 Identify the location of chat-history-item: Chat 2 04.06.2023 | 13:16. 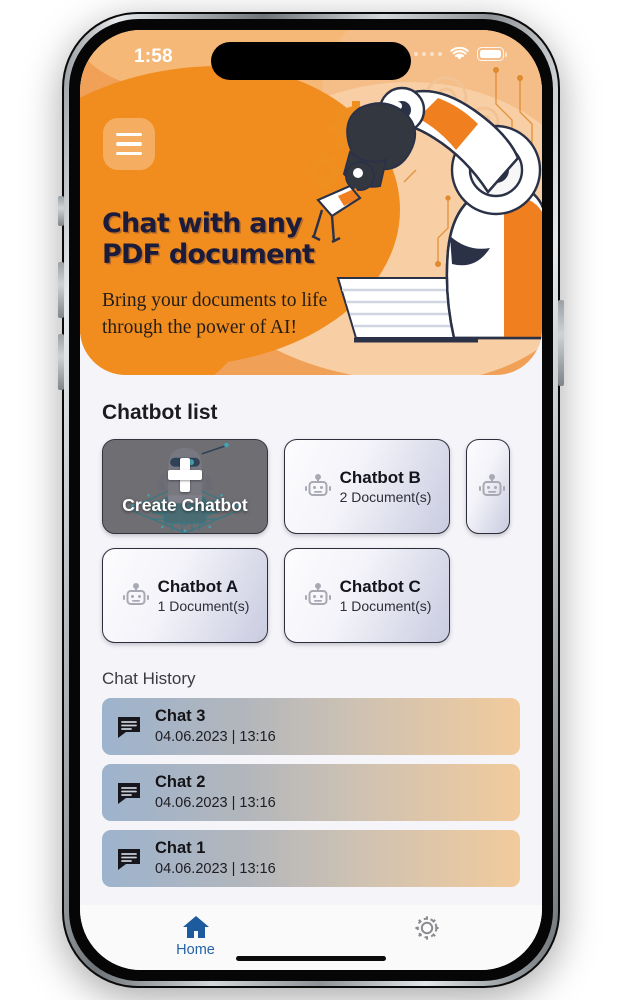
(311, 792).